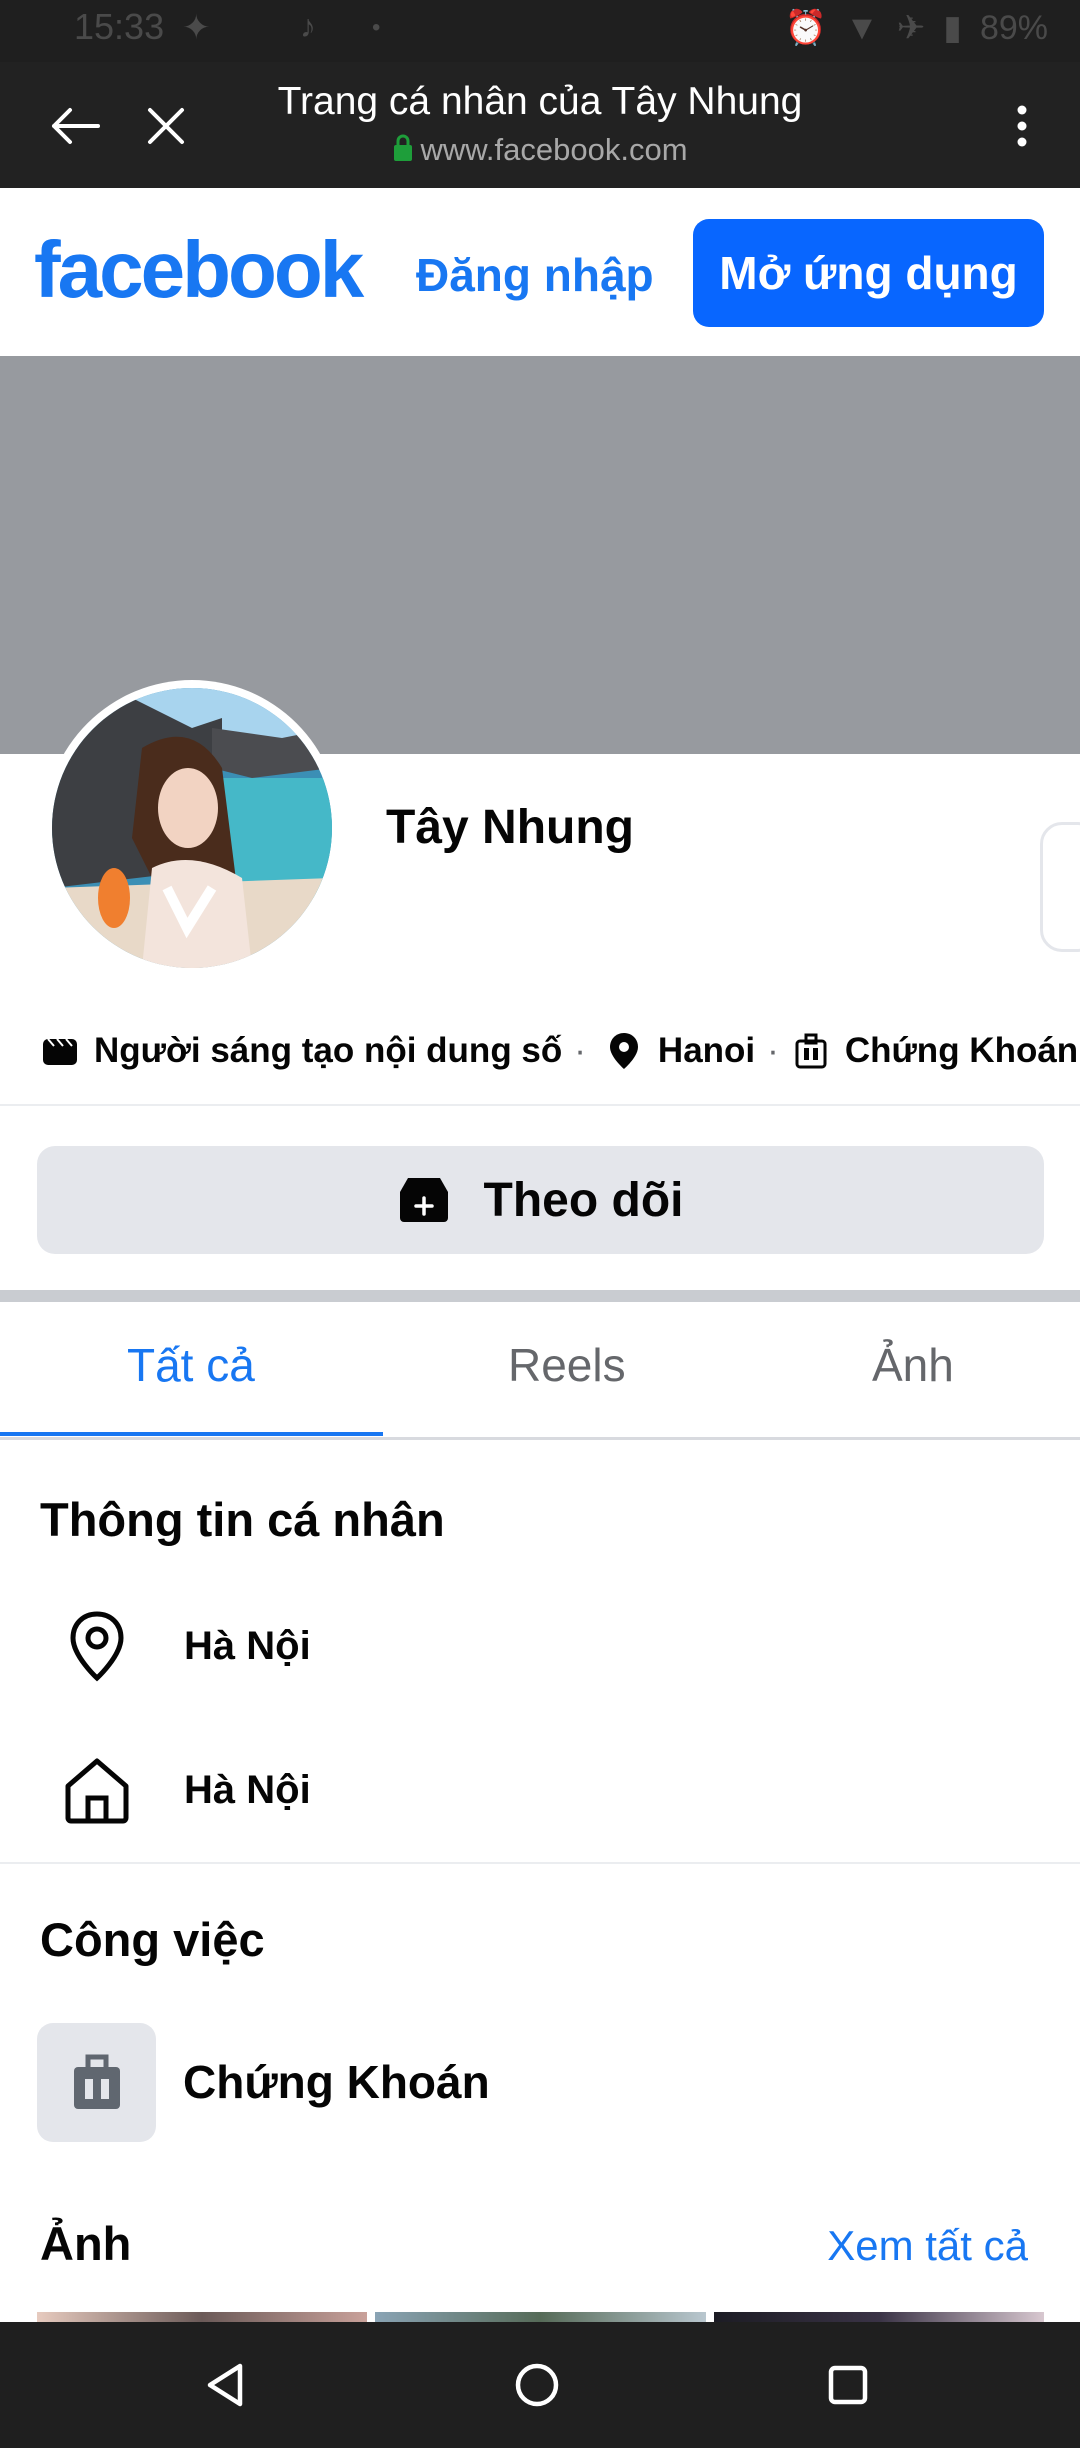 The height and width of the screenshot is (2448, 1080). What do you see at coordinates (510, 827) in the screenshot?
I see `profile-name: Tây Nhung` at bounding box center [510, 827].